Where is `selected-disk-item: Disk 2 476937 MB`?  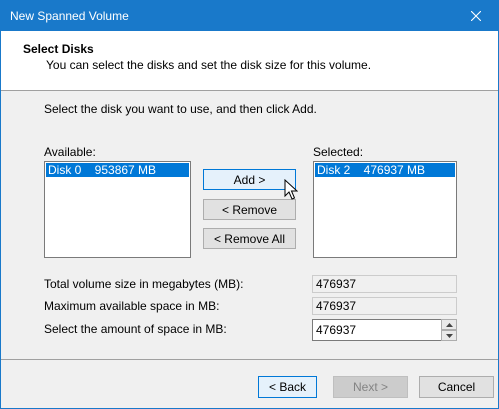 selected-disk-item: Disk 2 476937 MB is located at coordinates (385, 170).